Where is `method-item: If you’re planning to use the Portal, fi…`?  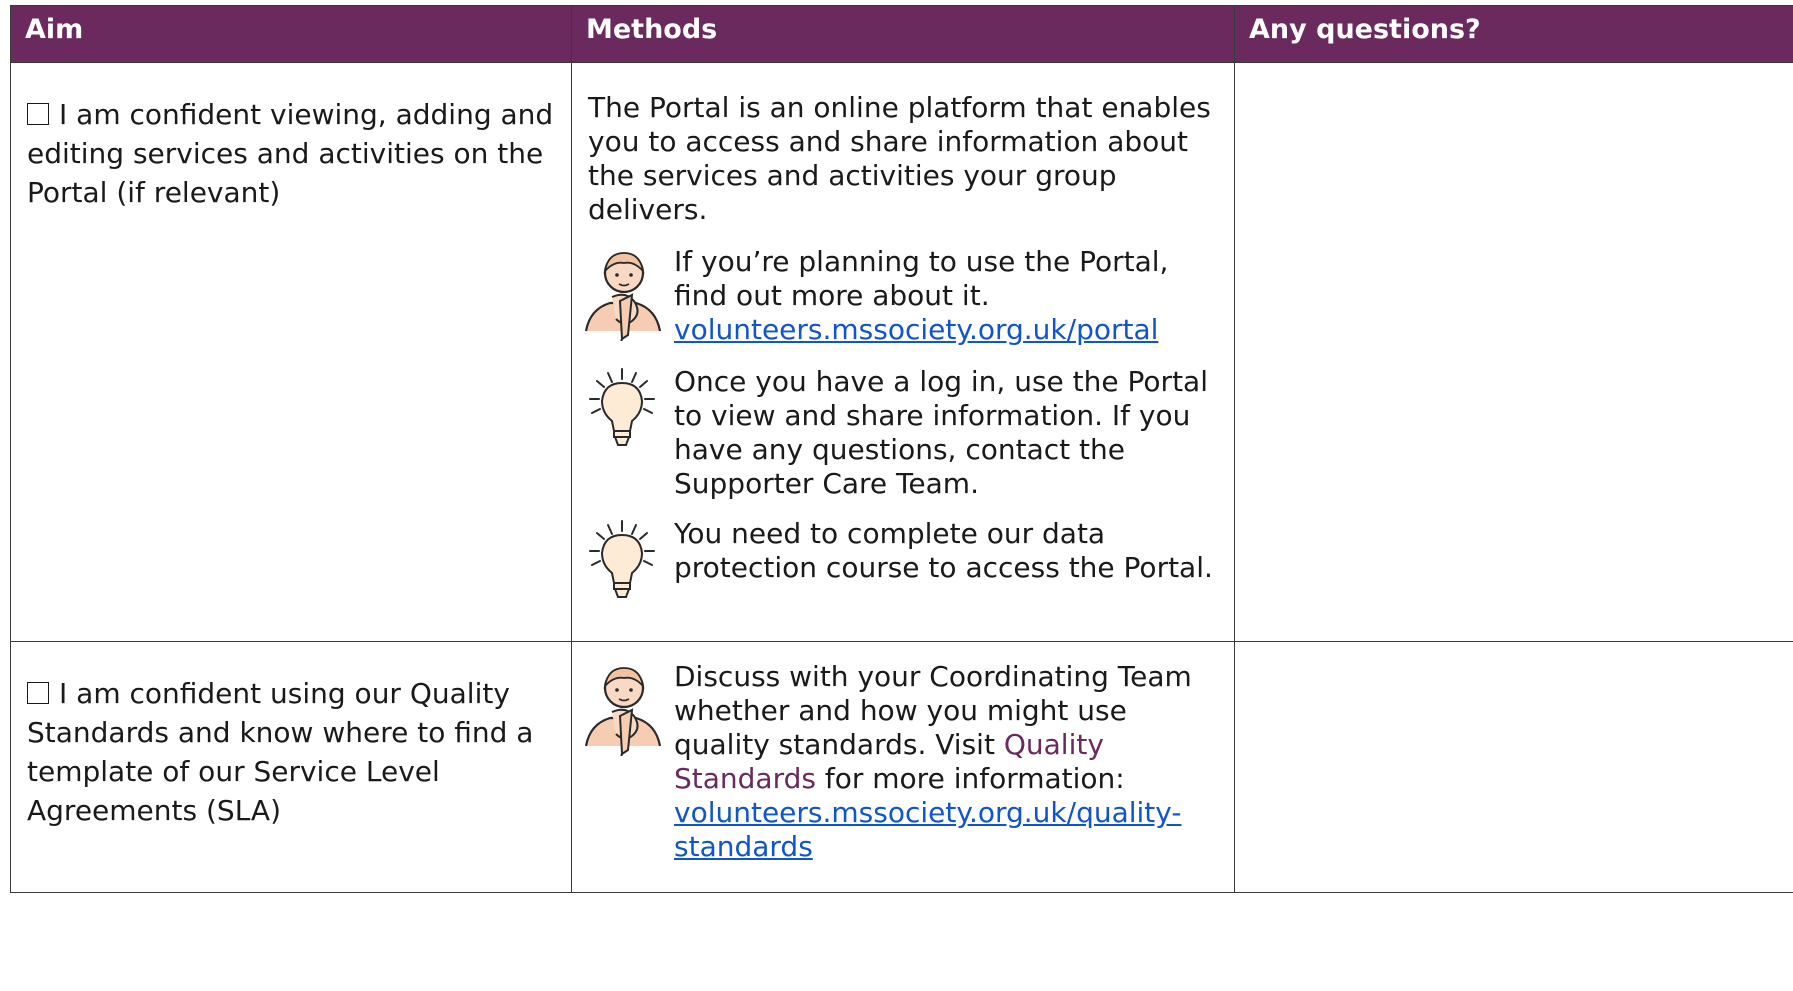 method-item: If you’re planning to use the Portal, fi… is located at coordinates (903, 297).